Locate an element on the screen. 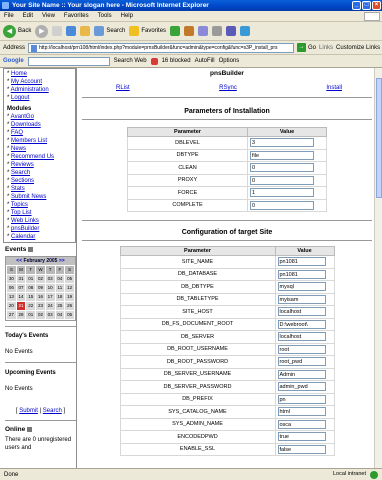 This screenshot has width=382, height=480. calendar-day: 01 is located at coordinates (31, 315).